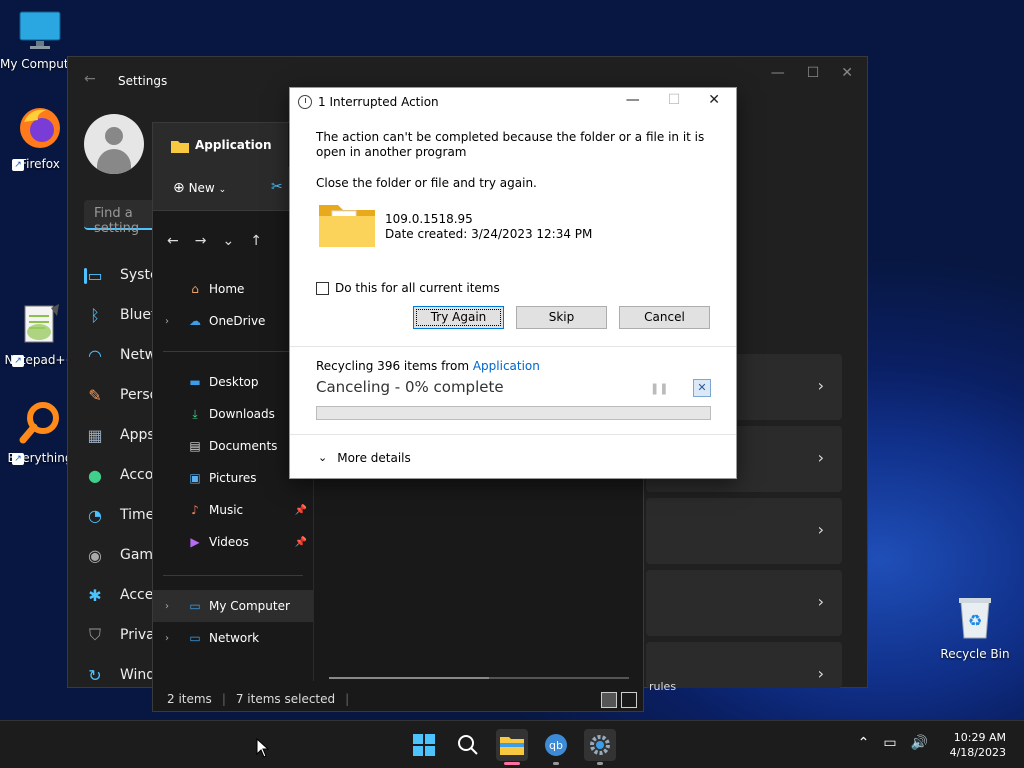  I want to click on sidebar-label: Videos, so click(229, 542).